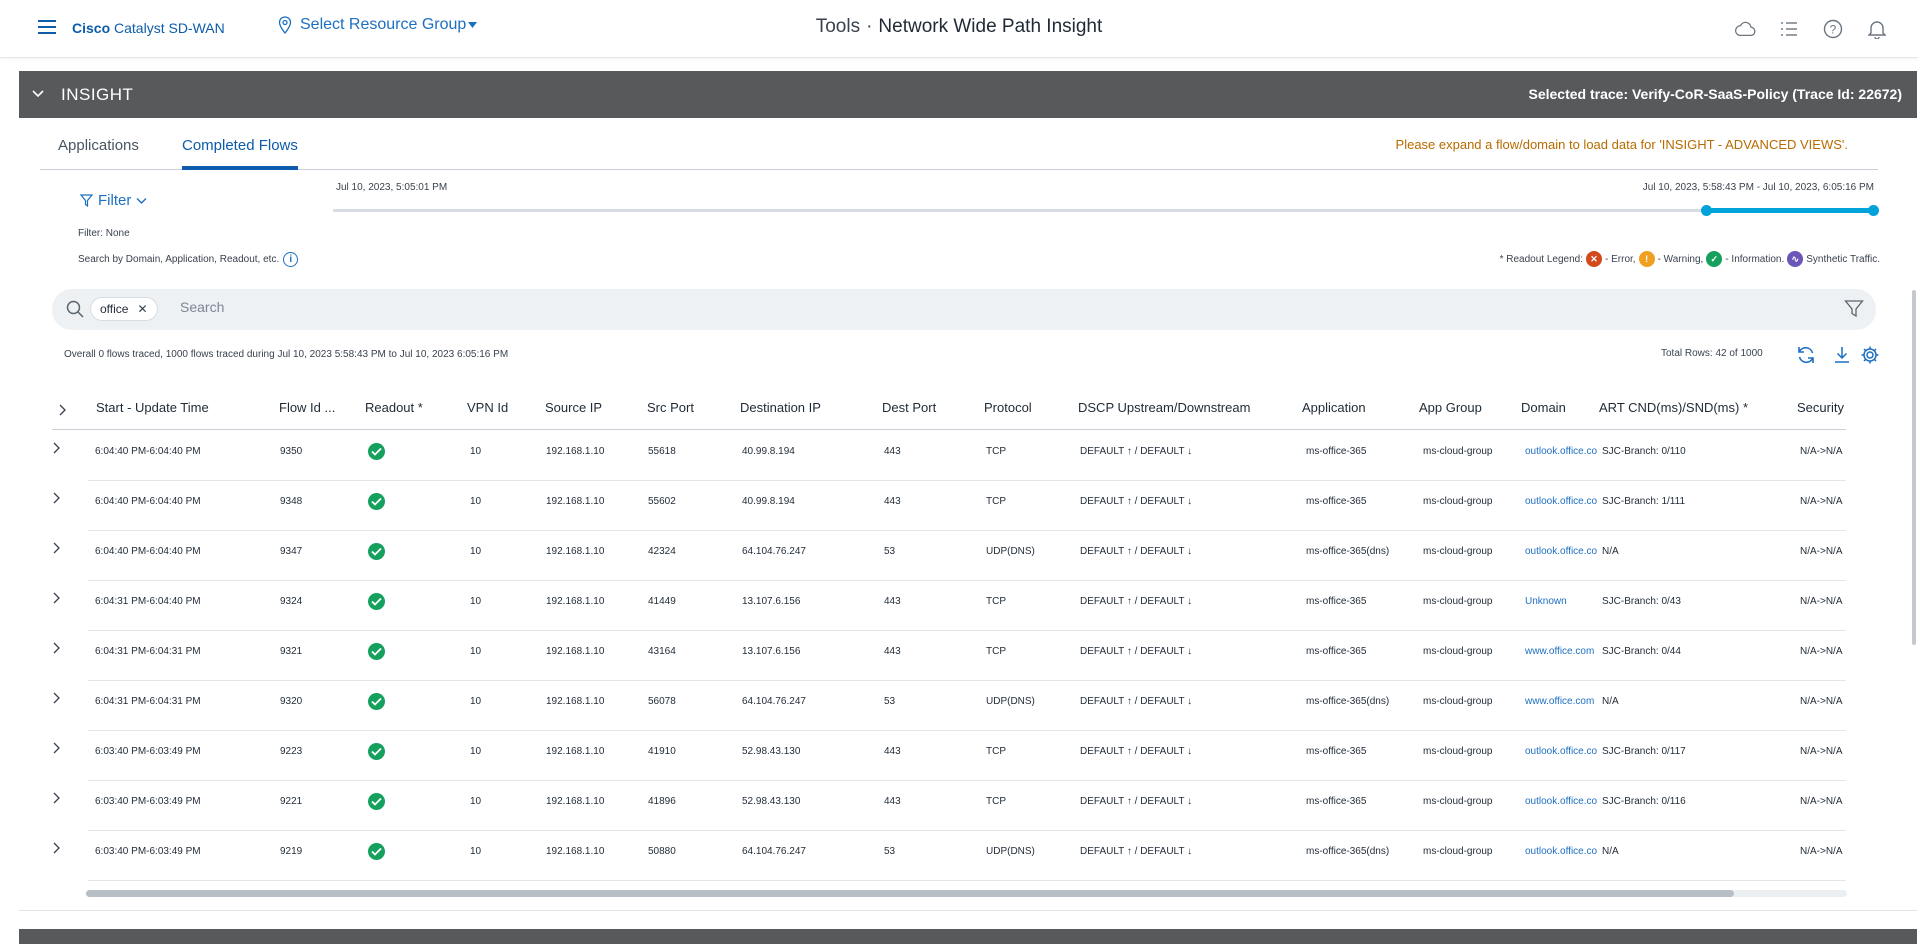  What do you see at coordinates (930, 307) in the screenshot?
I see `search-input` at bounding box center [930, 307].